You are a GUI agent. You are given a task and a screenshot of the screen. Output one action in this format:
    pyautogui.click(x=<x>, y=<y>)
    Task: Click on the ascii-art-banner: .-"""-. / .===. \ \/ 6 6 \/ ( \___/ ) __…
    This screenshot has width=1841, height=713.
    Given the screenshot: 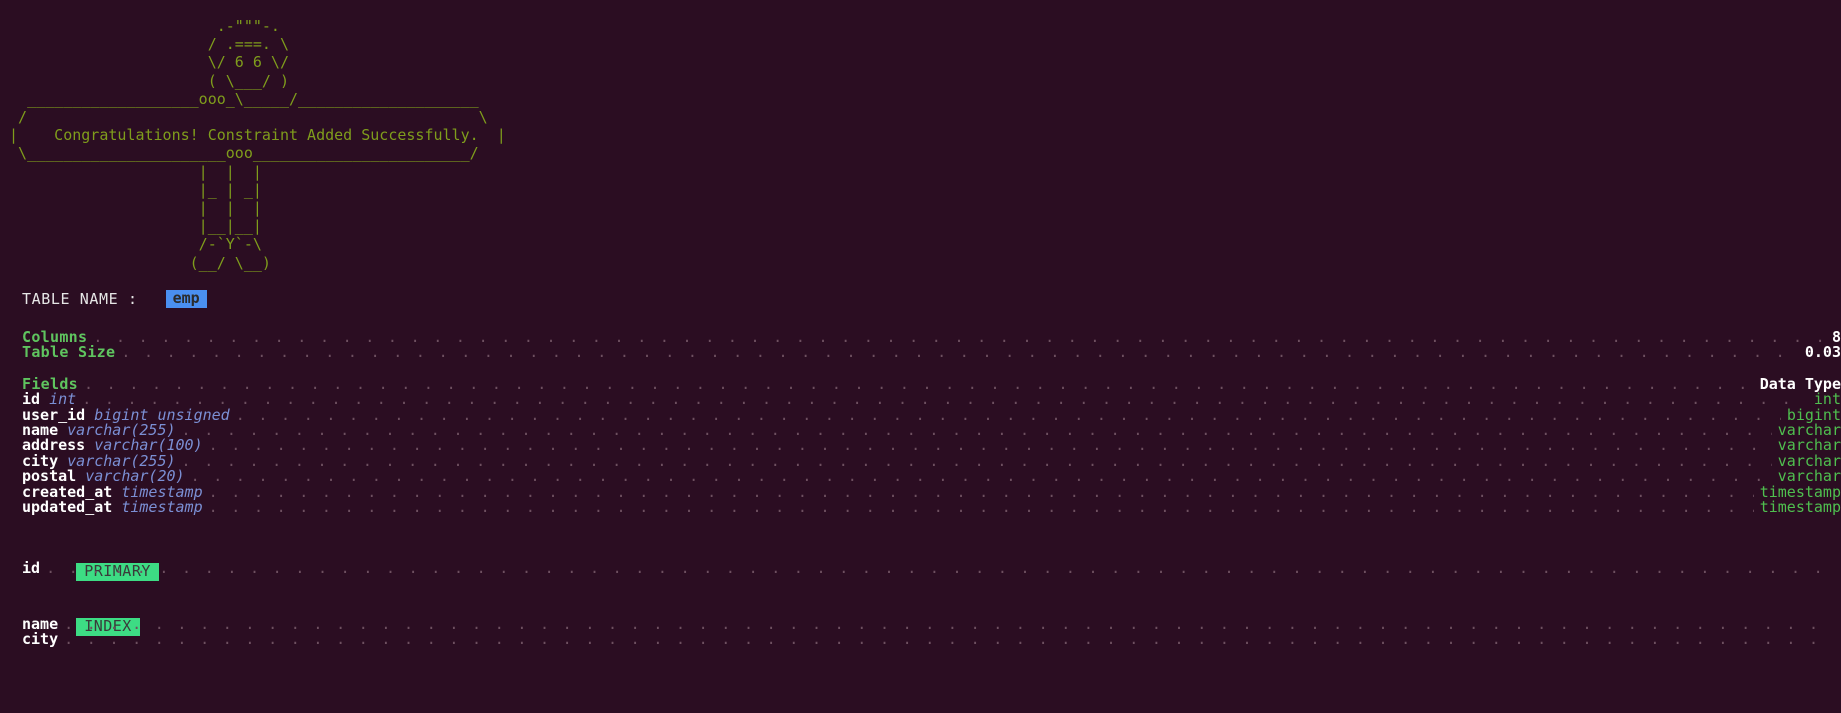 What is the action you would take?
    pyautogui.click(x=257, y=144)
    